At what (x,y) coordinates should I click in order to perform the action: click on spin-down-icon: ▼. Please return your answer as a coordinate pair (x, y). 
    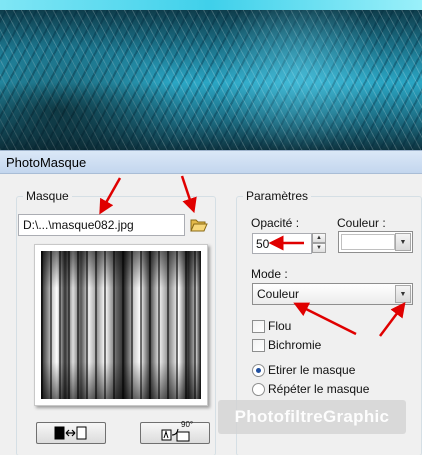
    Looking at the image, I should click on (319, 248).